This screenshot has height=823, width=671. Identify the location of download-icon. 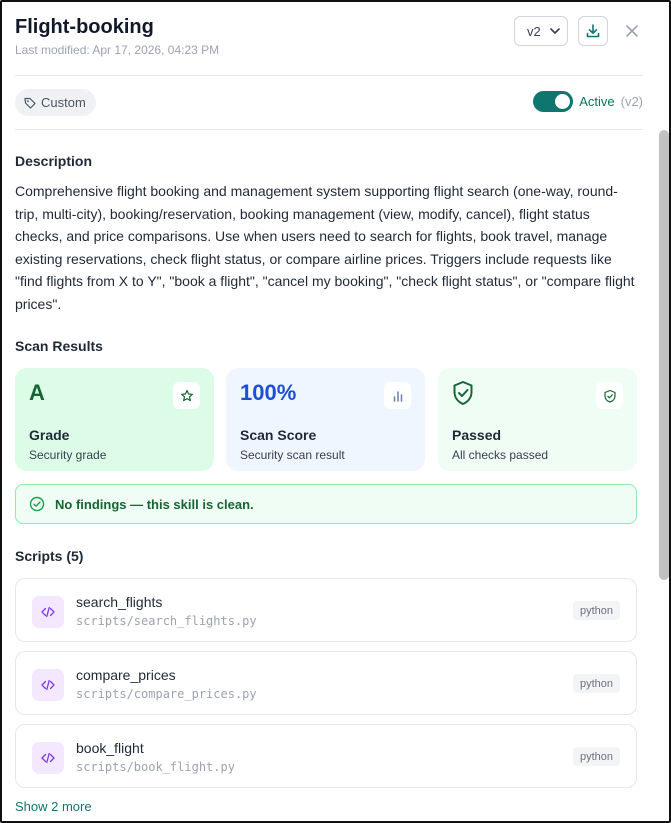
(593, 31).